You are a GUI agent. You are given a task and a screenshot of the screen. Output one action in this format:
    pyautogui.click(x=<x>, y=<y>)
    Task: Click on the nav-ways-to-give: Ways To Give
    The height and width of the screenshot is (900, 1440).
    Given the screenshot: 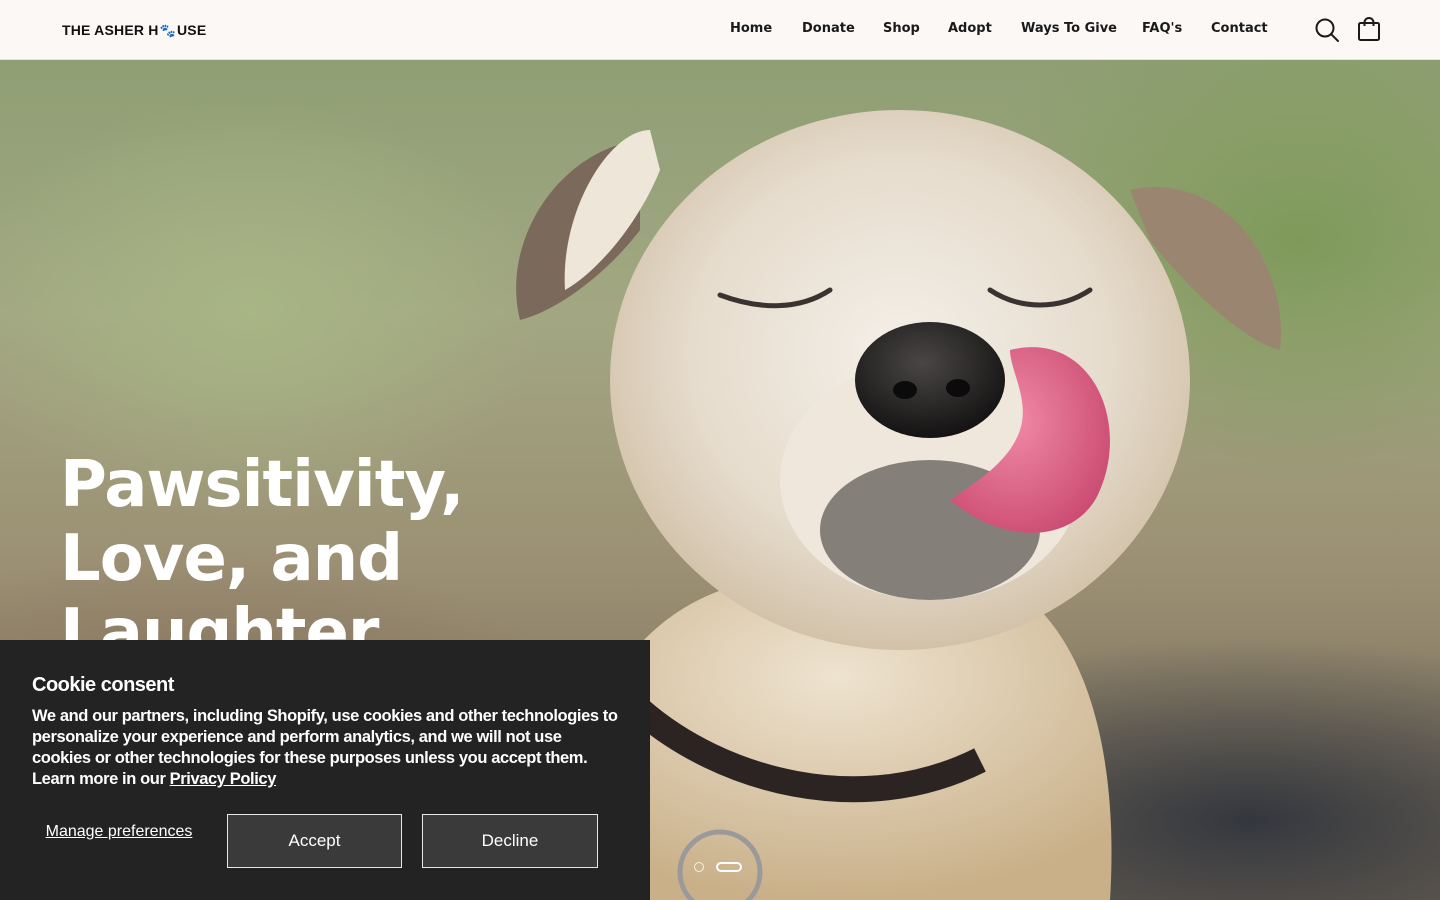 What is the action you would take?
    pyautogui.click(x=1069, y=28)
    